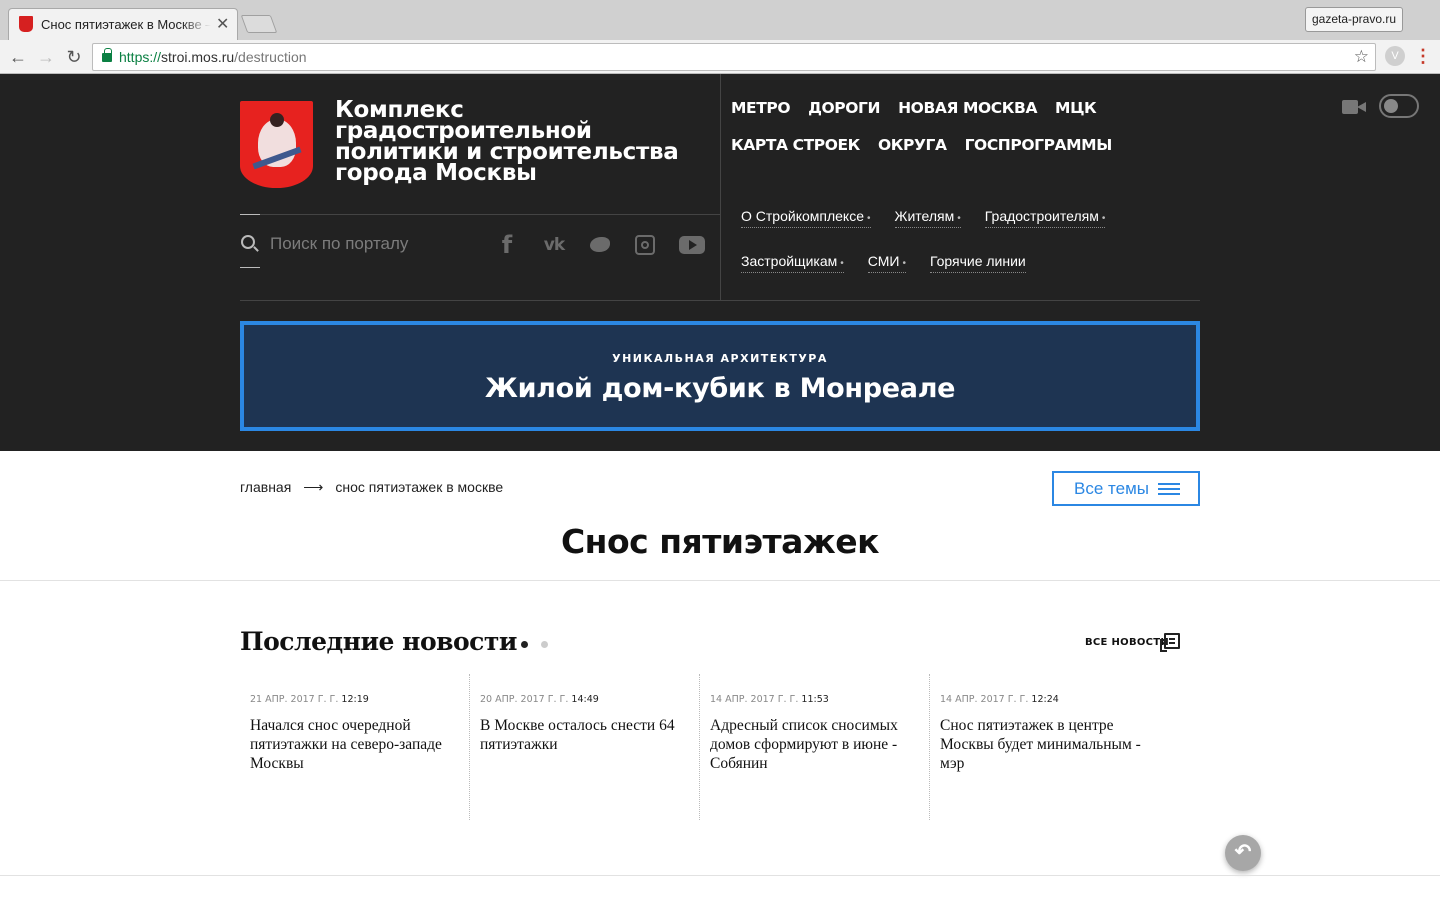  I want to click on browser-tab: Снос пятиэтажек в Москве — ✕, so click(123, 24).